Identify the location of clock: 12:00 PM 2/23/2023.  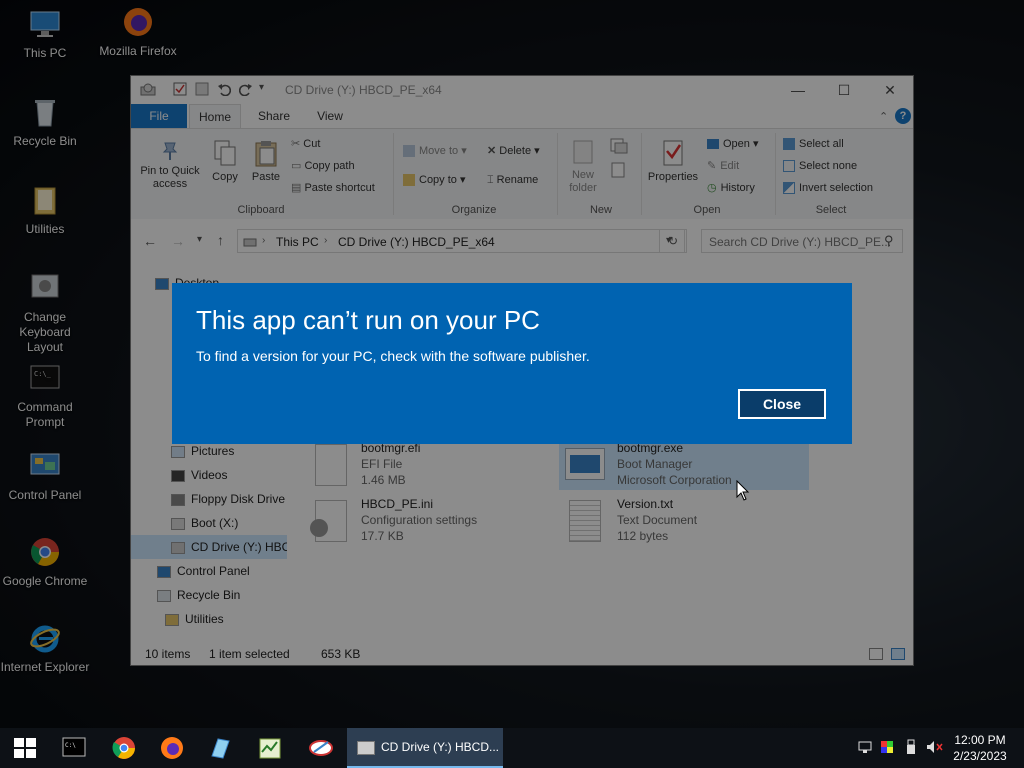
(980, 748).